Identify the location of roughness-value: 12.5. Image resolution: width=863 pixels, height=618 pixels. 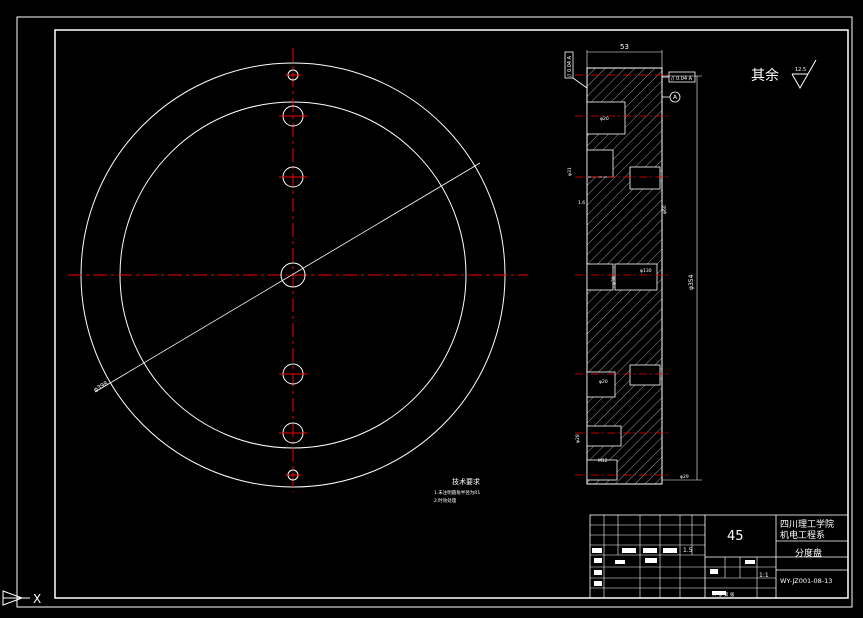
(800, 70).